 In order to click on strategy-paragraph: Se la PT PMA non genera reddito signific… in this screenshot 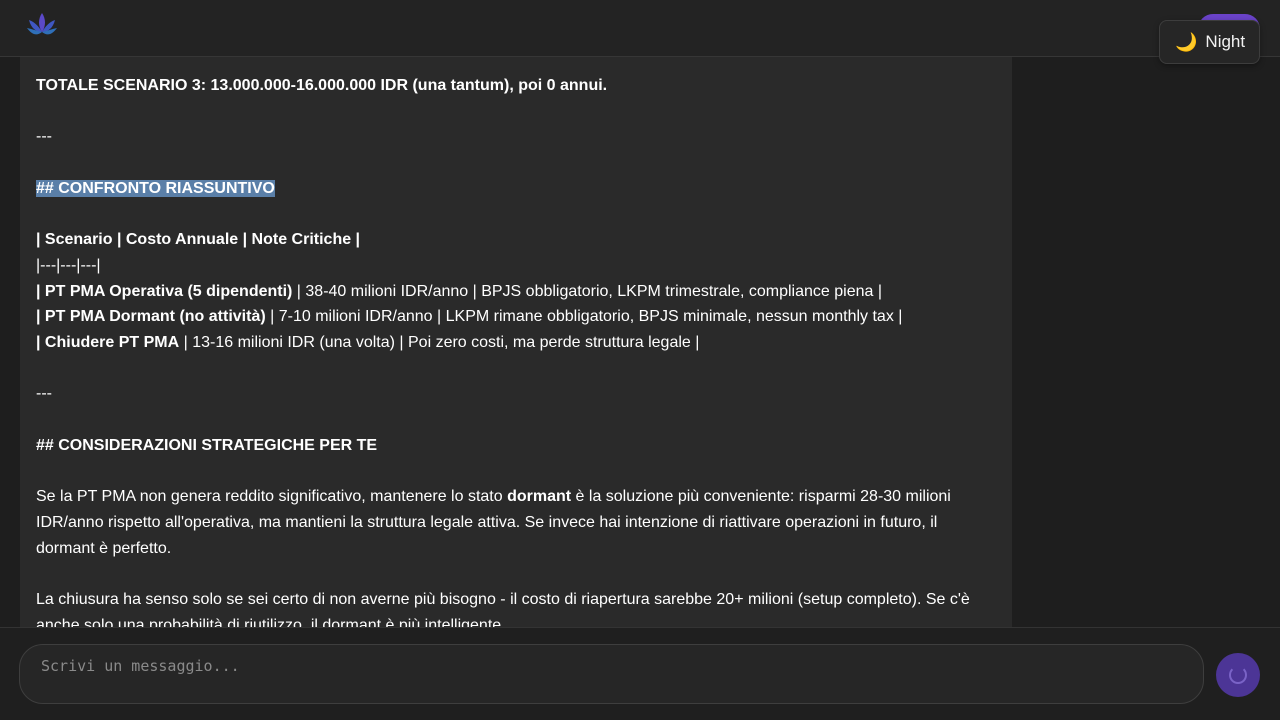, I will do `click(493, 522)`.